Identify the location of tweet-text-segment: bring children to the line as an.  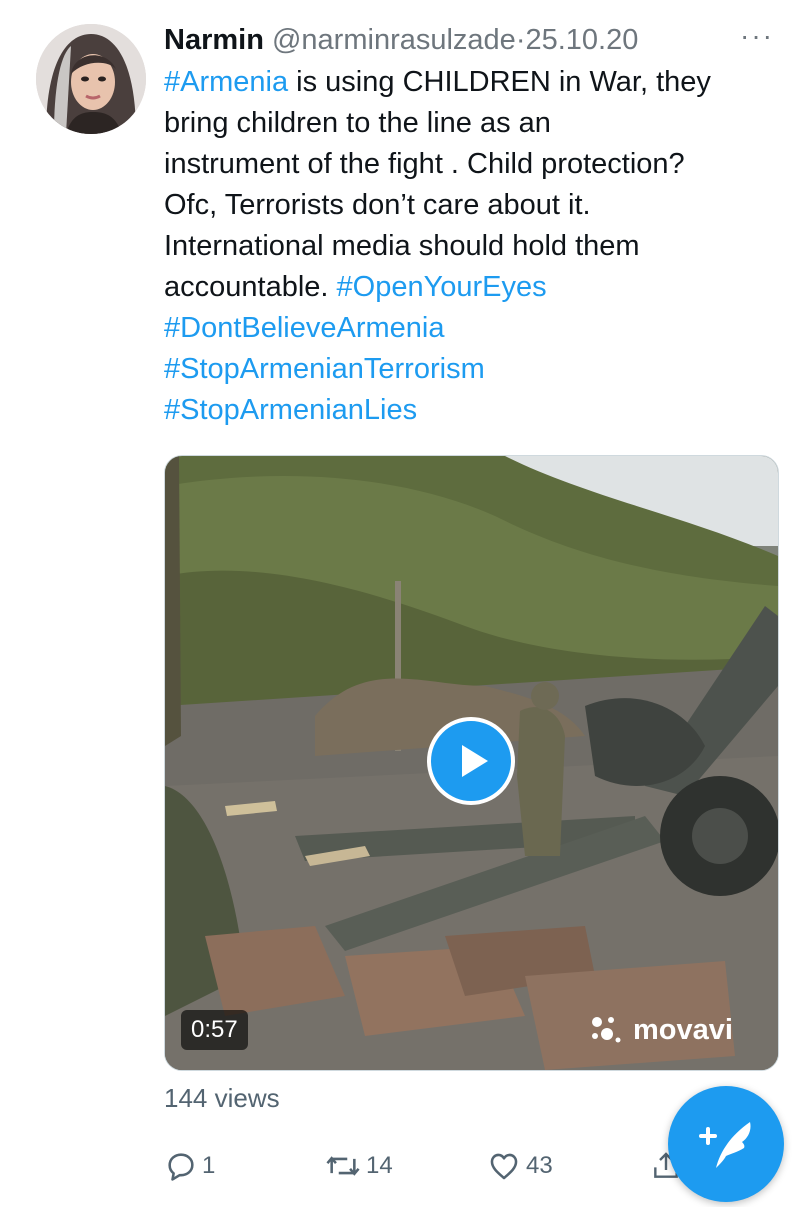
(357, 123).